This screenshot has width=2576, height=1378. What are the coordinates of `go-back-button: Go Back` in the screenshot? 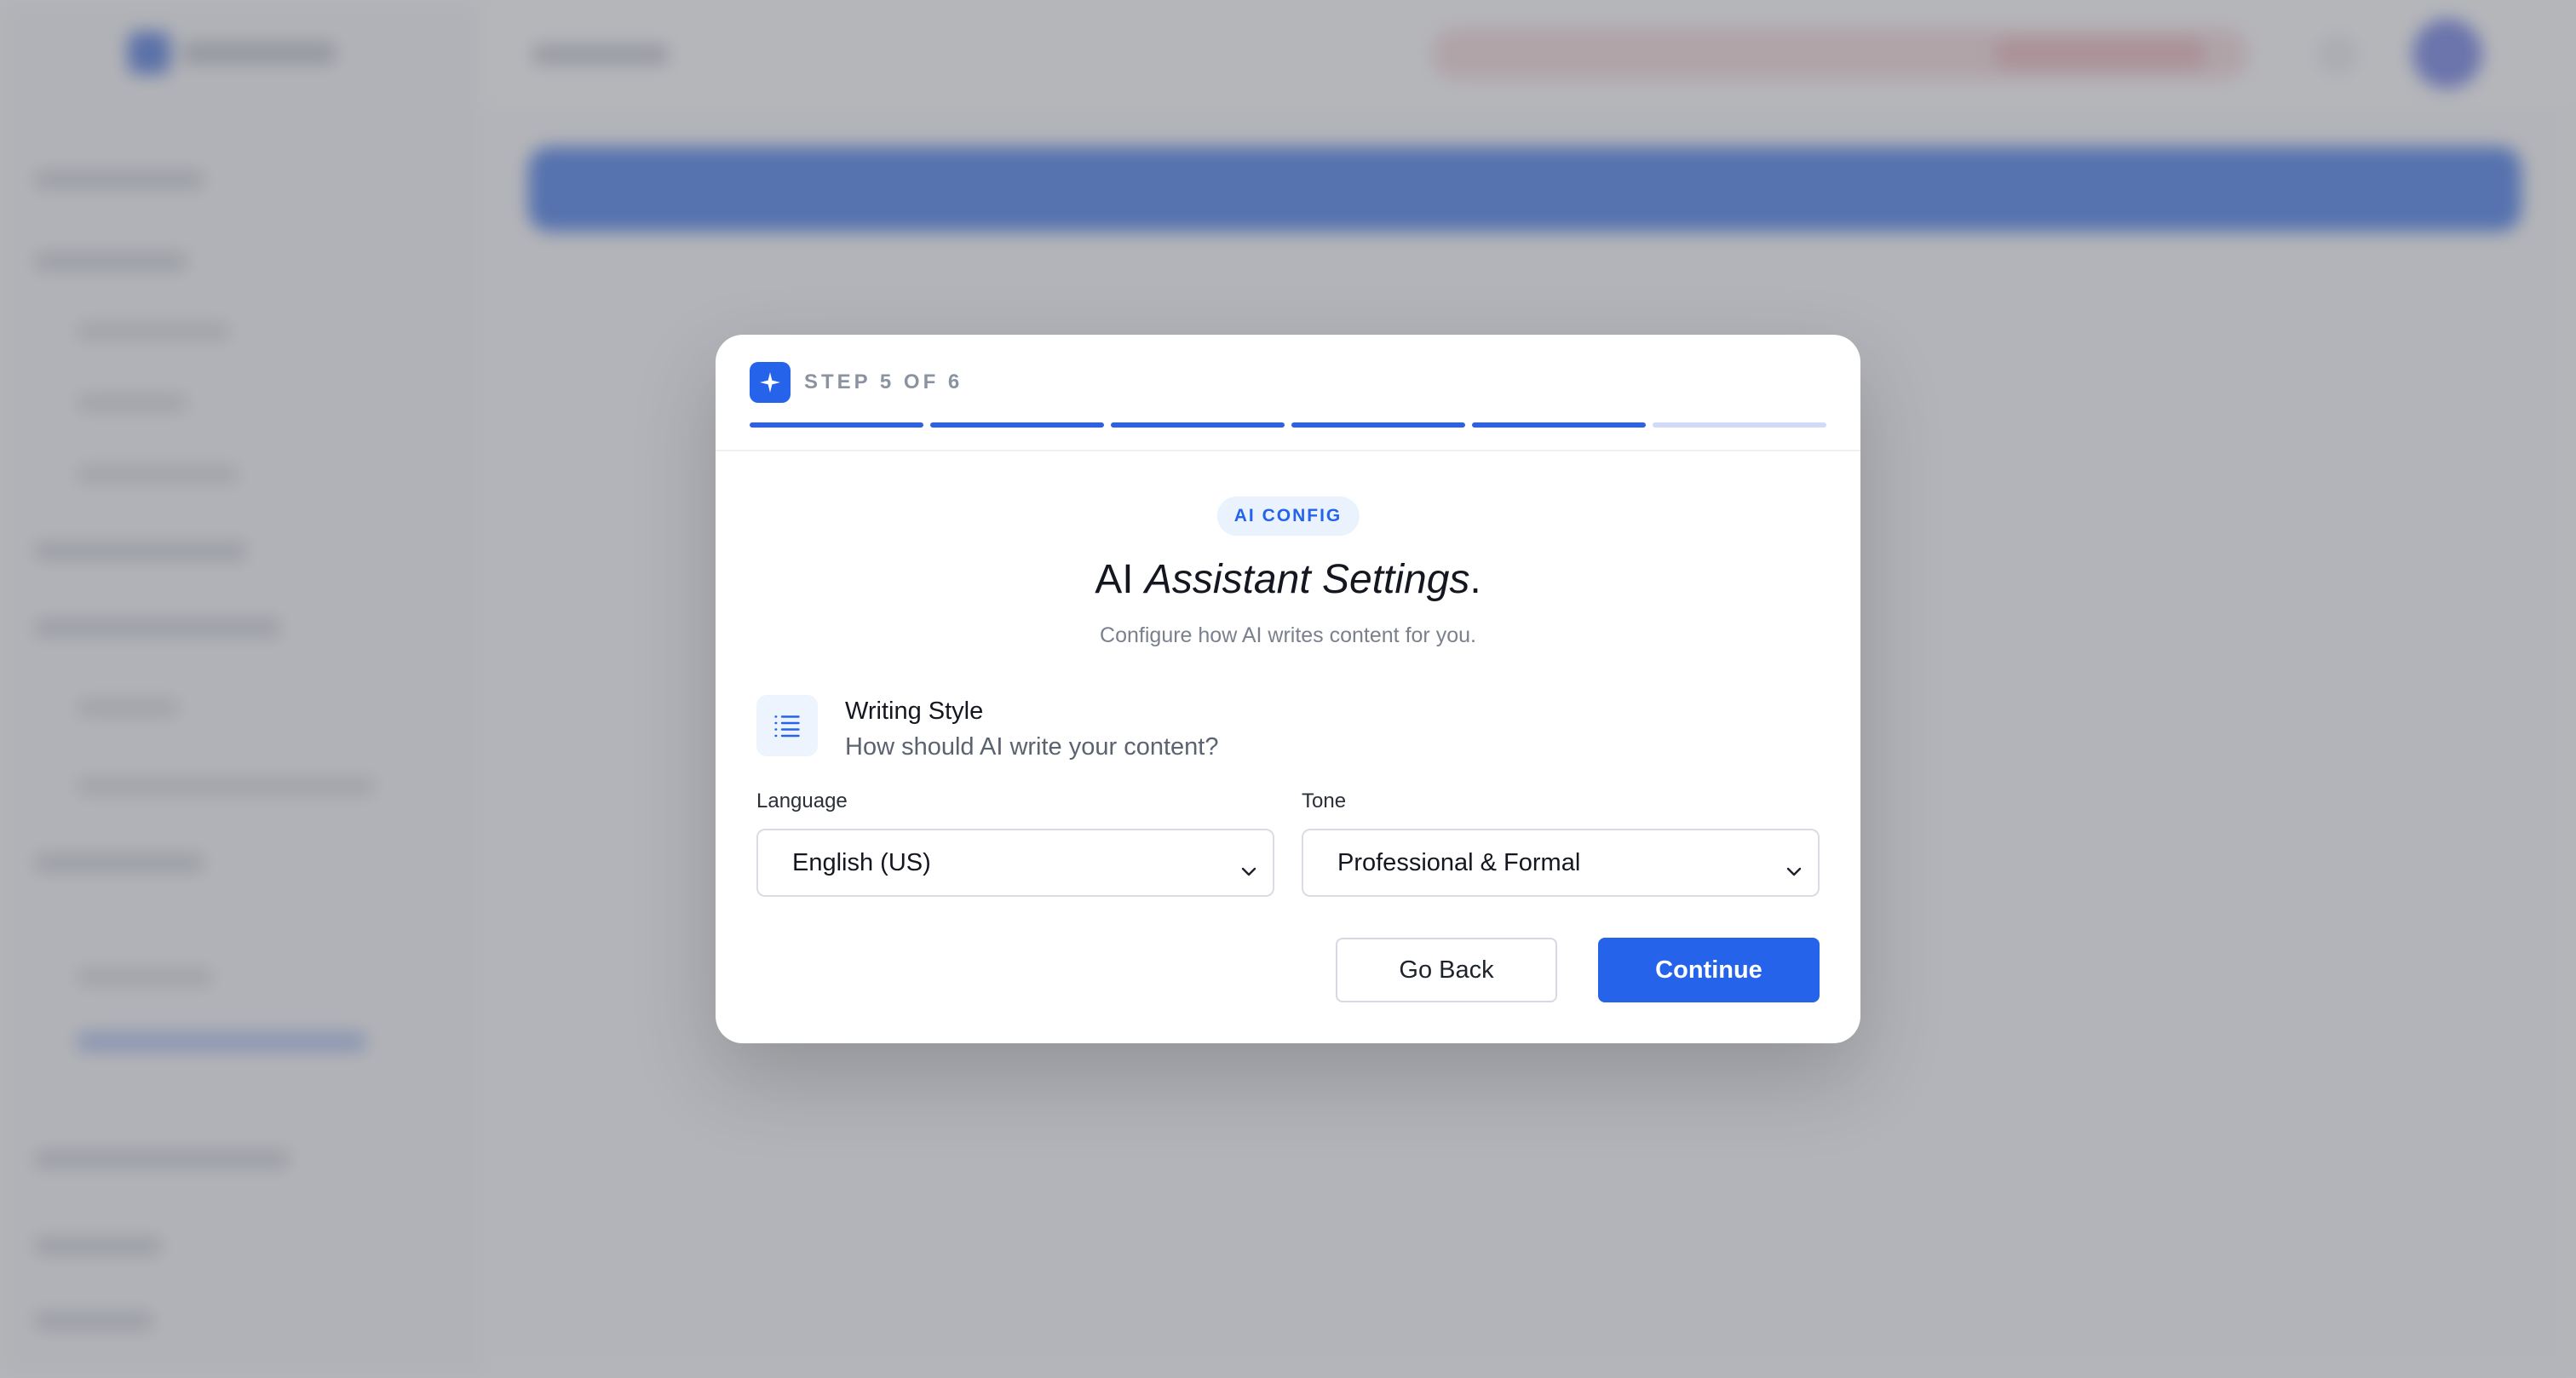 It's located at (1447, 970).